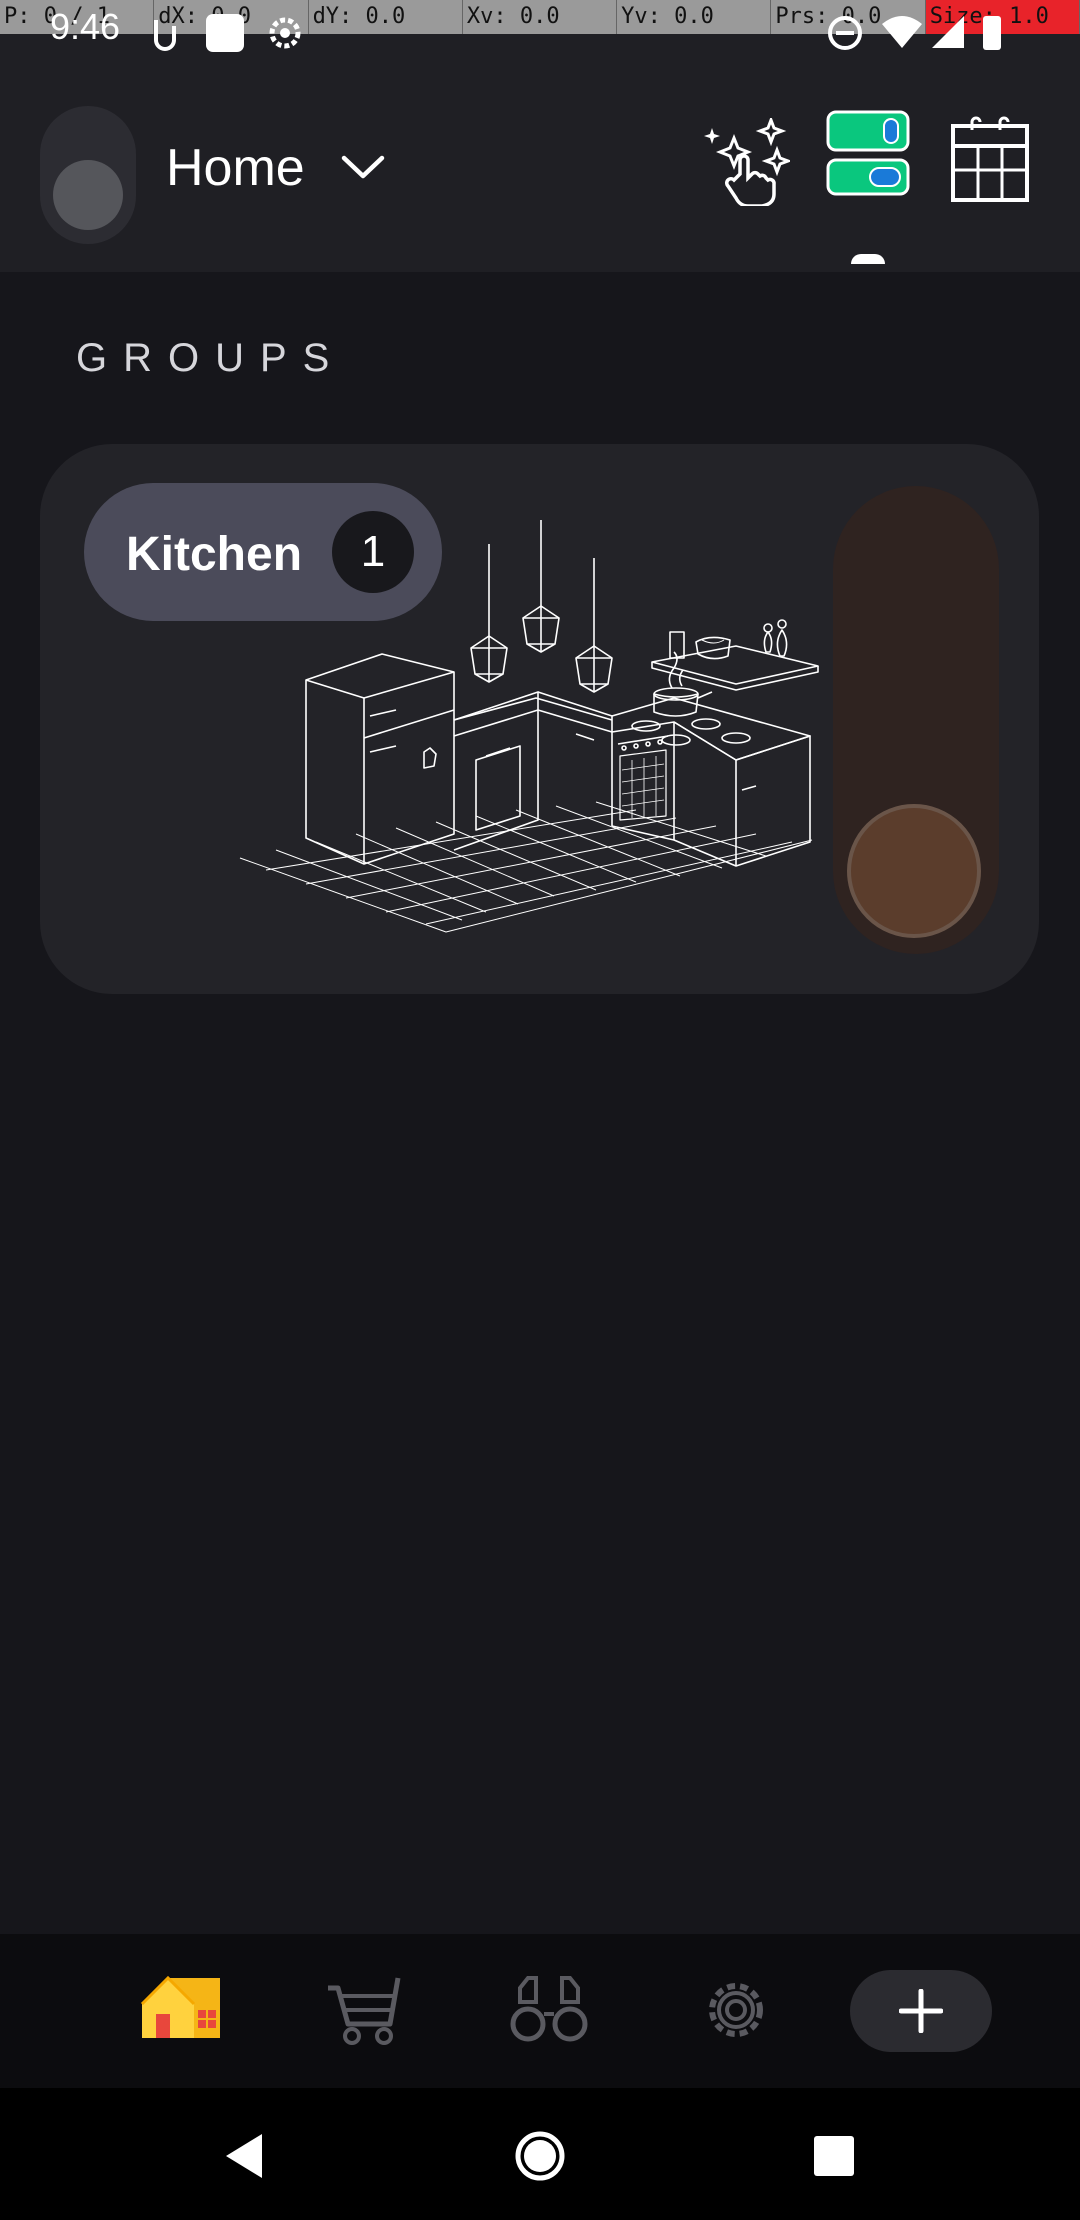 This screenshot has height=2220, width=1080. What do you see at coordinates (540, 153) in the screenshot?
I see `app-header: Home` at bounding box center [540, 153].